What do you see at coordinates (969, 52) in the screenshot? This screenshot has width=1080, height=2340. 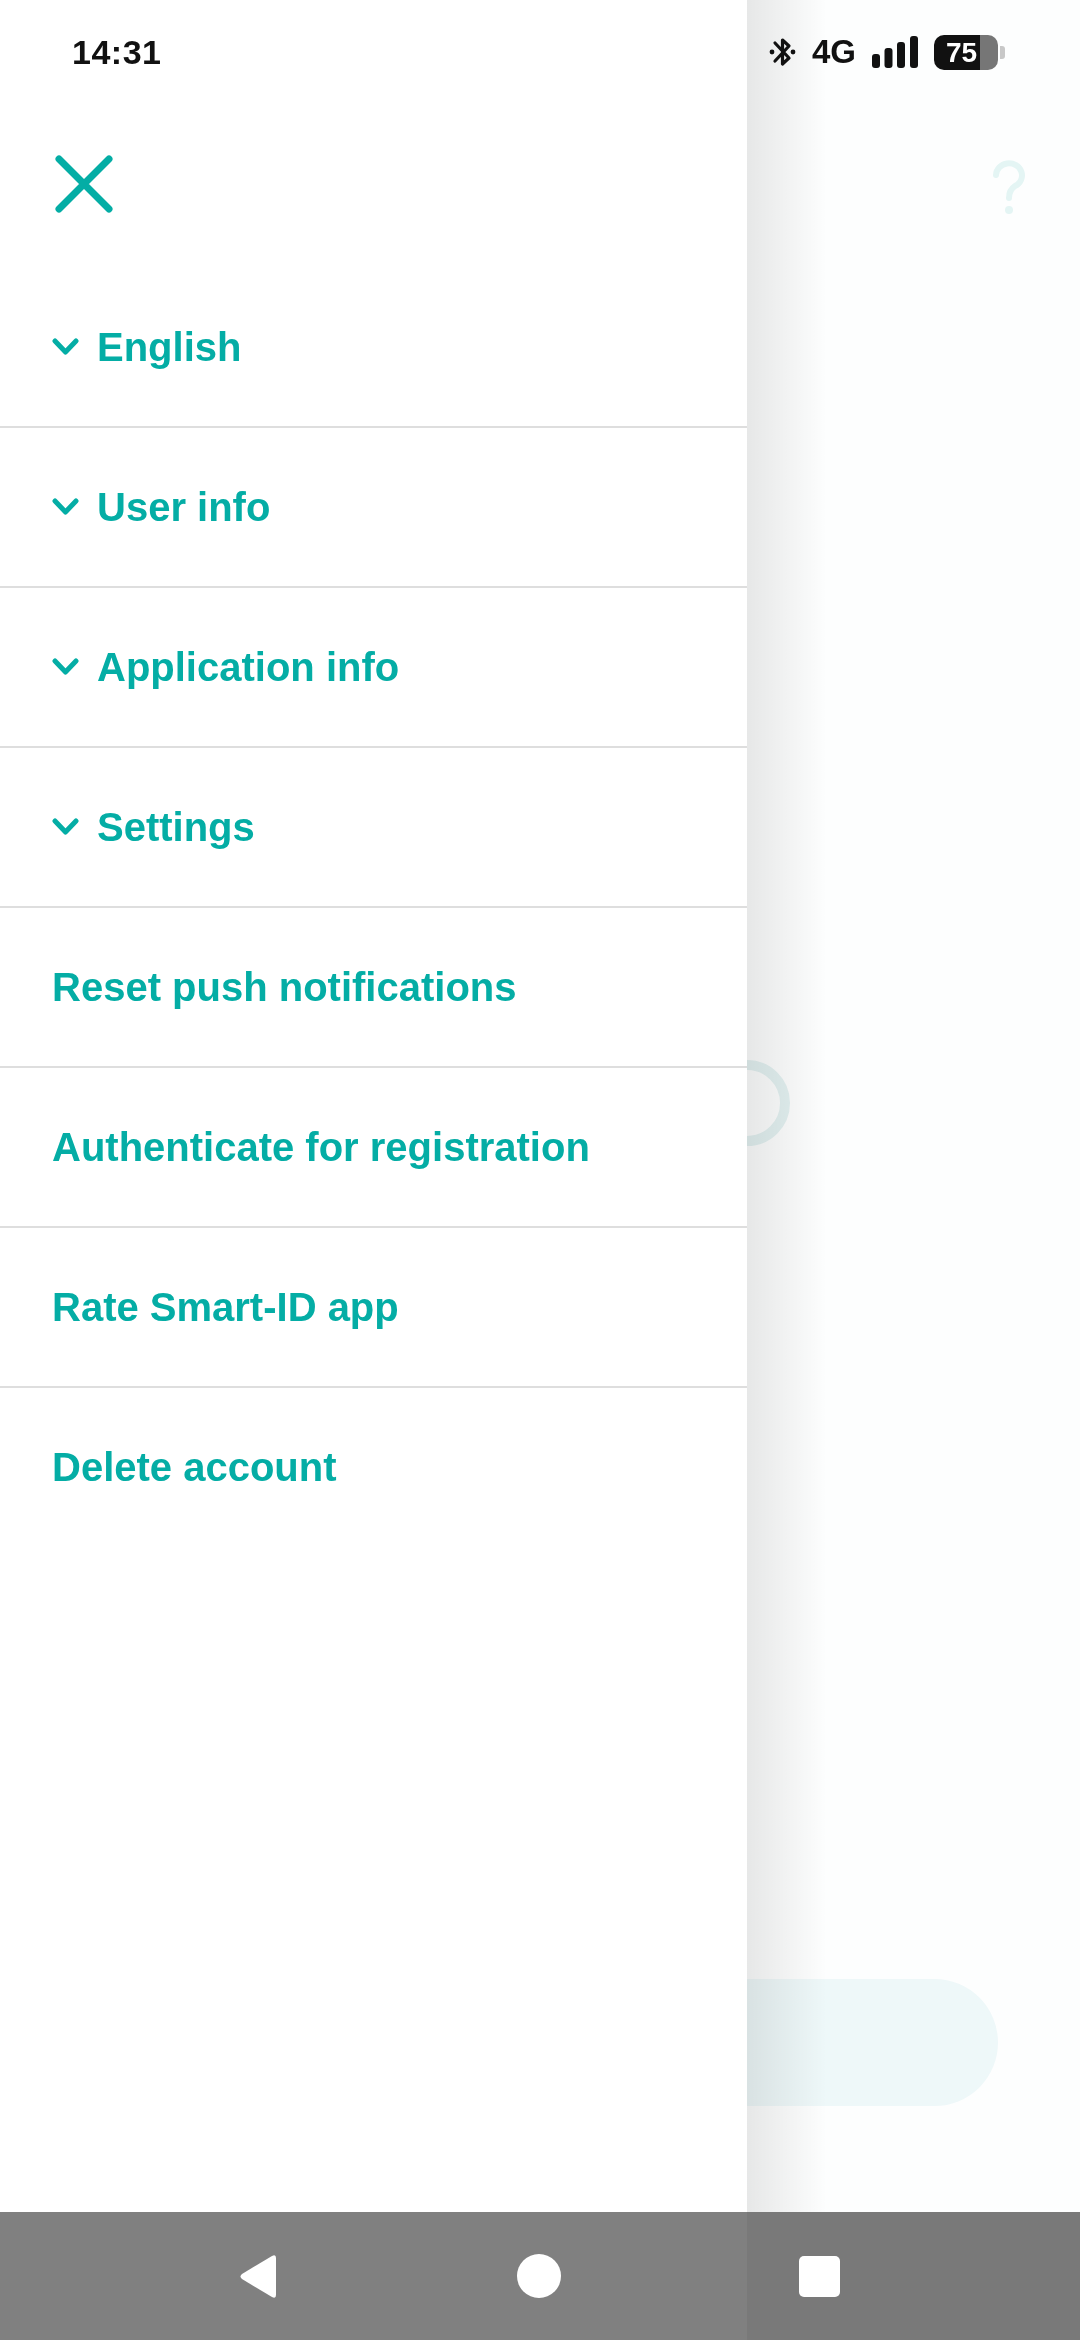 I see `battery-indicator: 75` at bounding box center [969, 52].